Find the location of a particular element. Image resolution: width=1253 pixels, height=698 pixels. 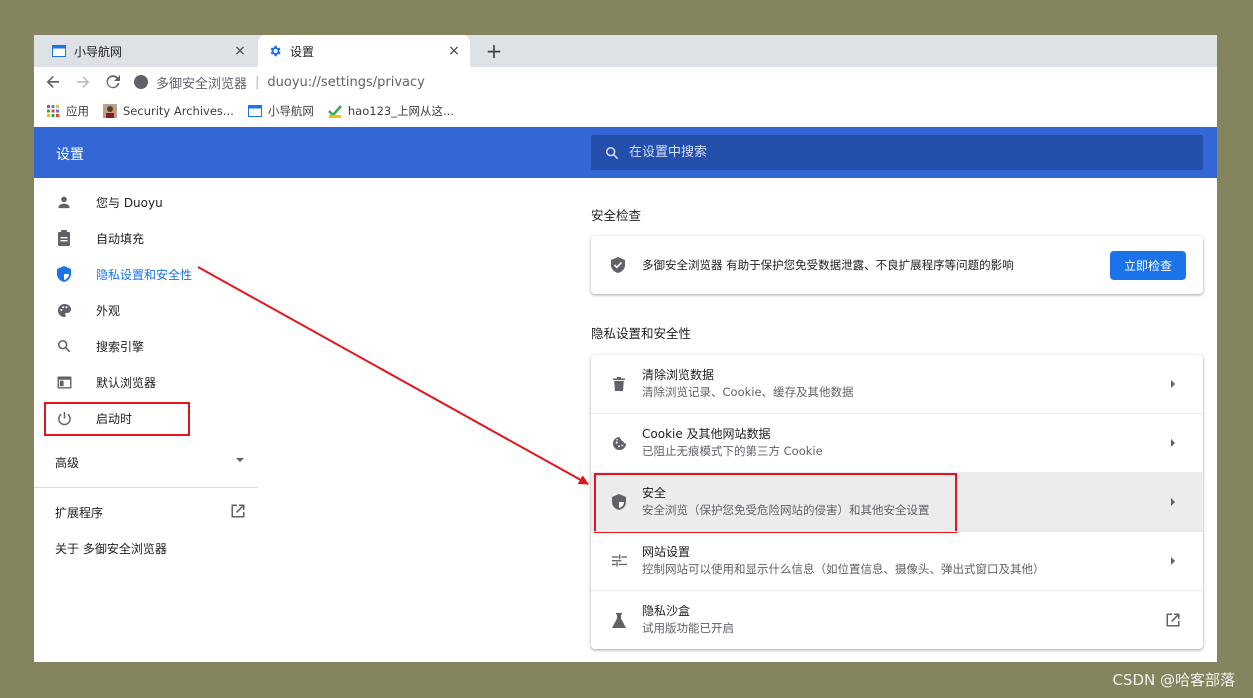

row-title: 网站设置 is located at coordinates (666, 552).